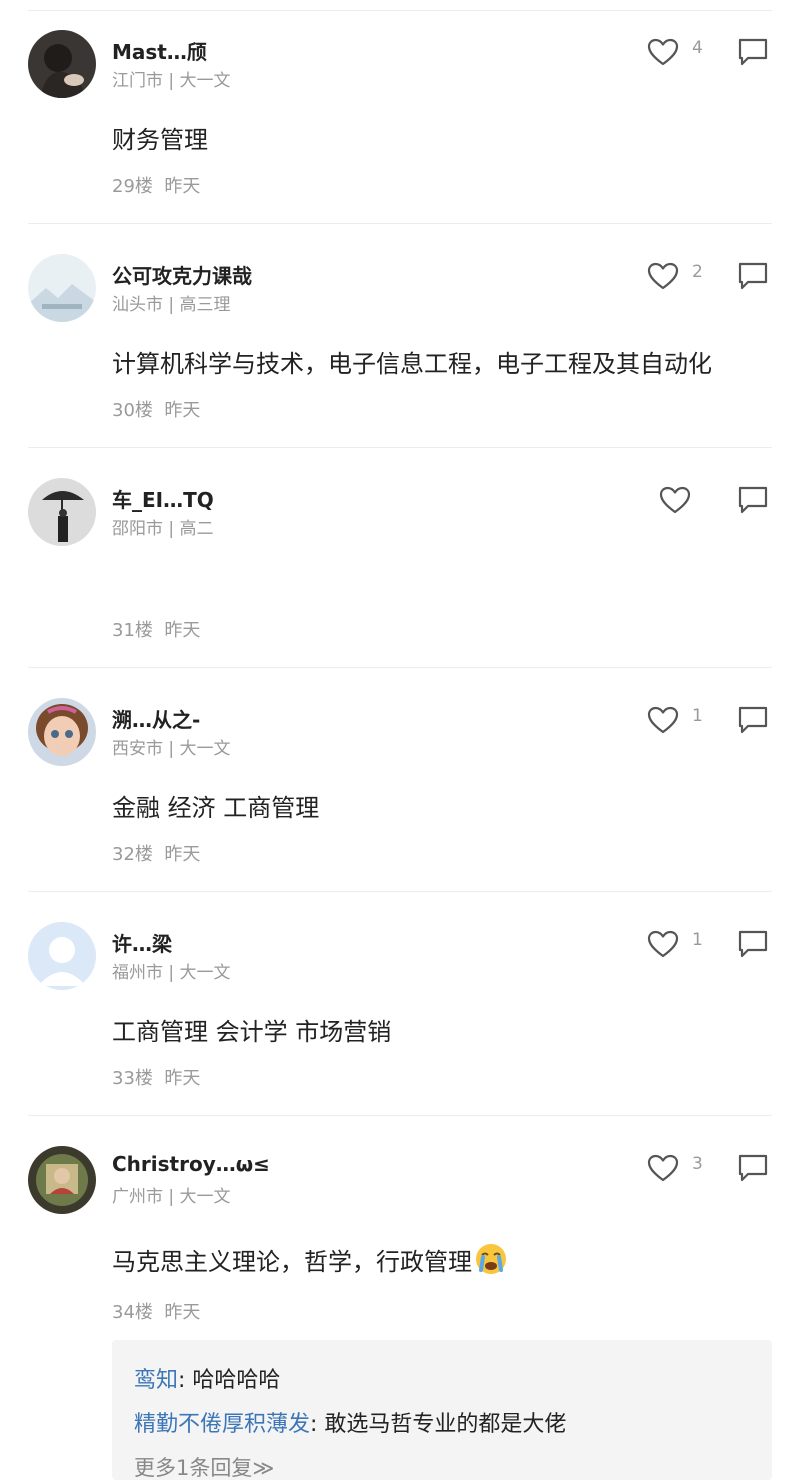 Image resolution: width=800 pixels, height=1482 pixels. What do you see at coordinates (171, 749) in the screenshot?
I see `user-location-grade: 西安市 | 大一文` at bounding box center [171, 749].